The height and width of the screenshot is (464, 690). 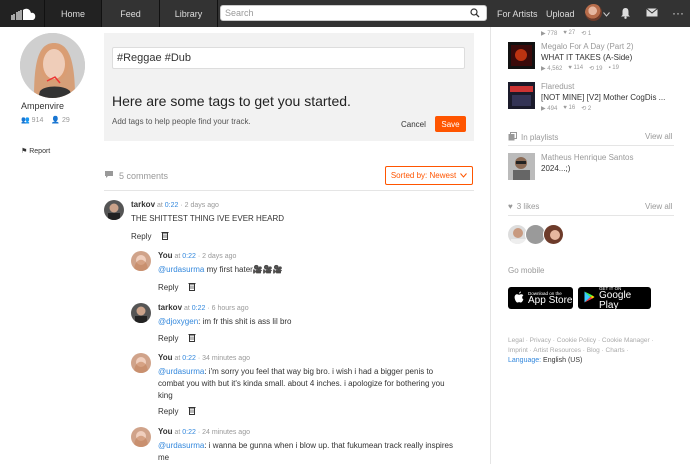 I want to click on liker-avatar, so click(x=553, y=234).